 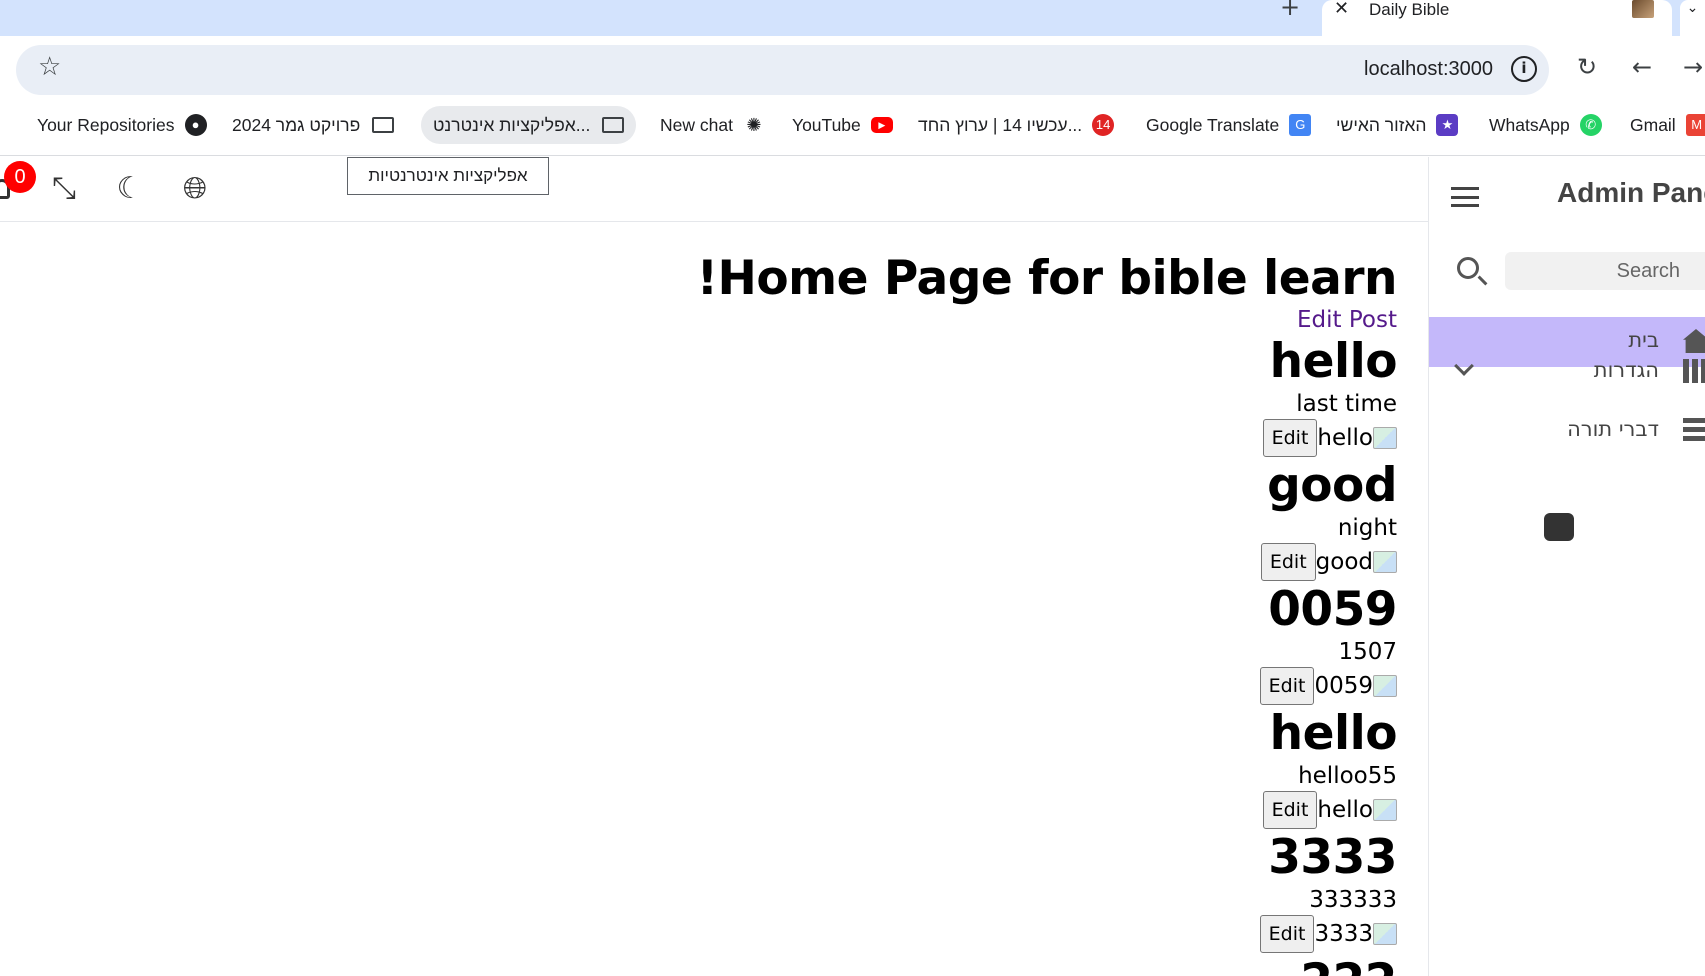 What do you see at coordinates (1332, 485) in the screenshot?
I see `post-title: good` at bounding box center [1332, 485].